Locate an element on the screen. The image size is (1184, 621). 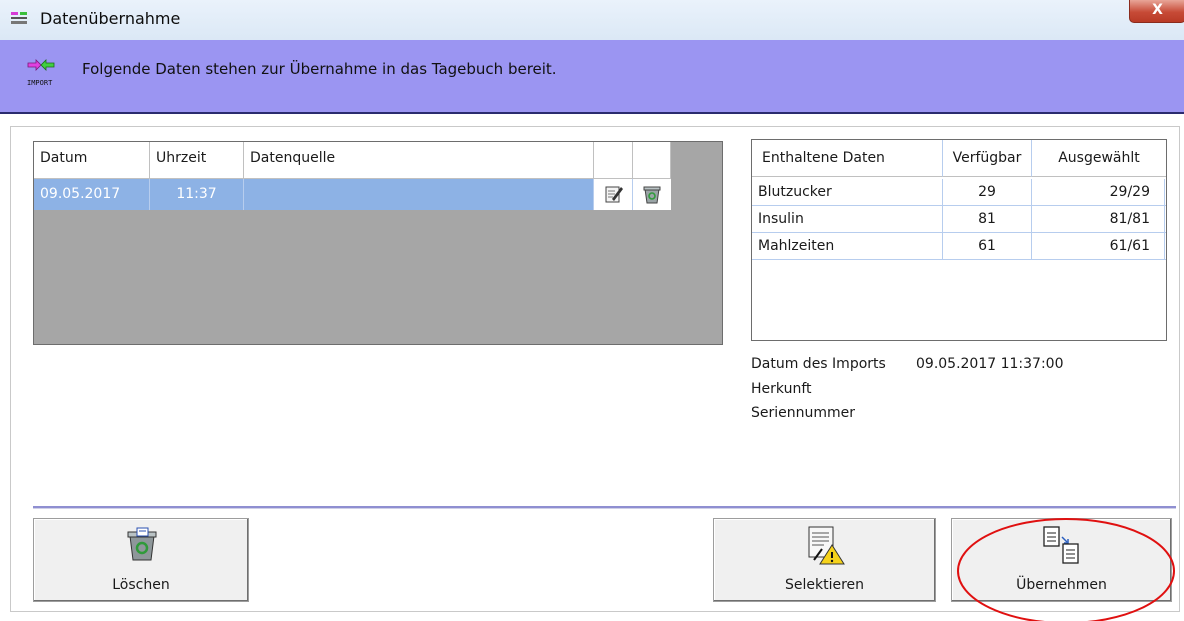
select-button-label: Selektieren is located at coordinates (824, 585).